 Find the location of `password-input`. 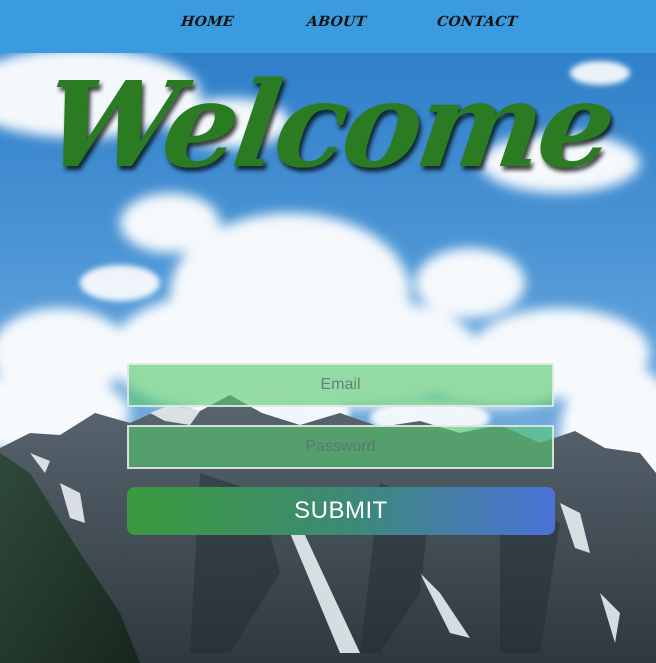

password-input is located at coordinates (340, 447).